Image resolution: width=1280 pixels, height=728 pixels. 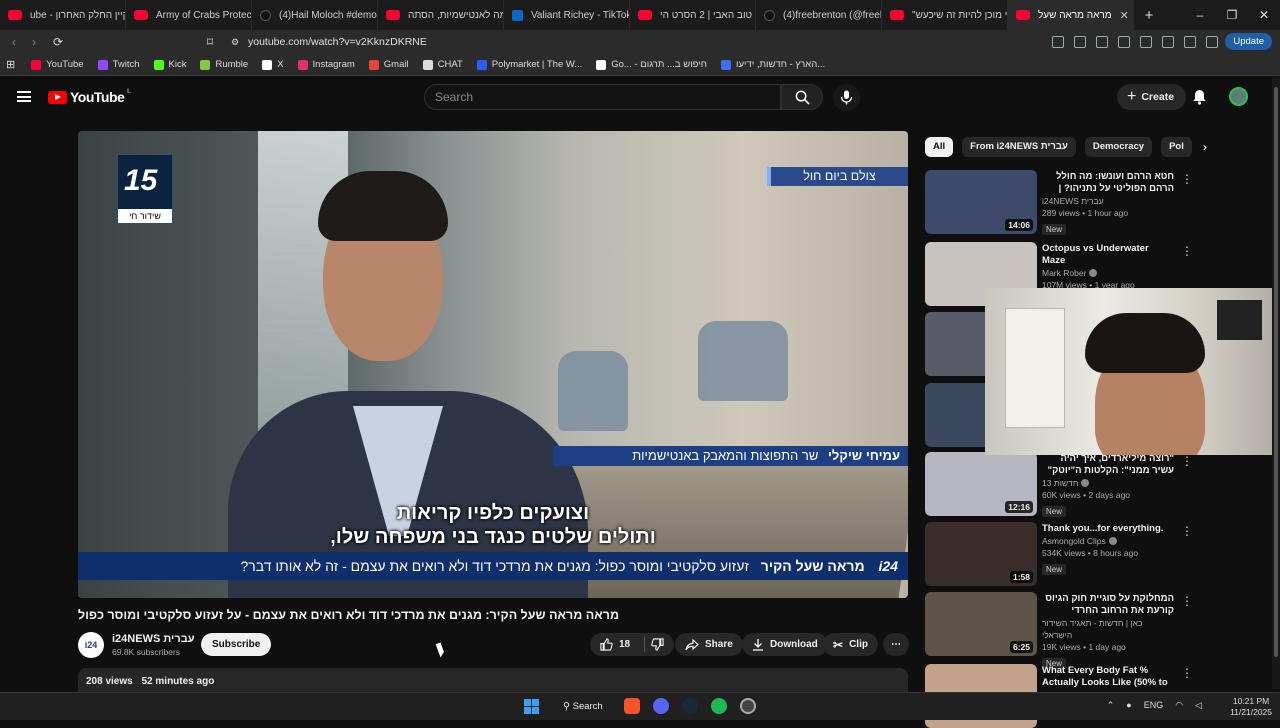 I want to click on share-button: Share, so click(x=709, y=644).